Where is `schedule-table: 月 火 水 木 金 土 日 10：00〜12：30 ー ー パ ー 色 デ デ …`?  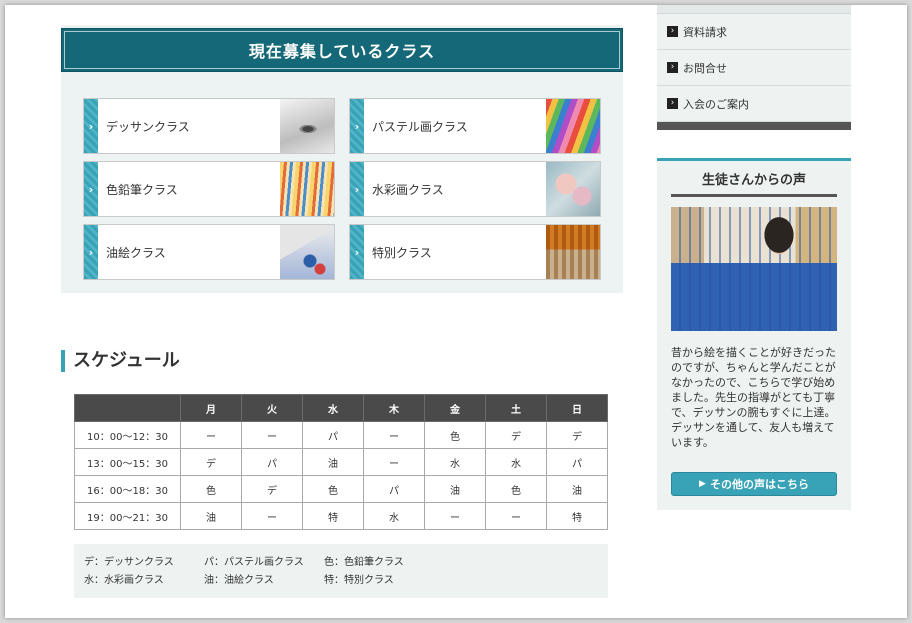
schedule-table: 月 火 水 木 金 土 日 10：00〜12：30 ー ー パ ー 色 デ デ … is located at coordinates (341, 462).